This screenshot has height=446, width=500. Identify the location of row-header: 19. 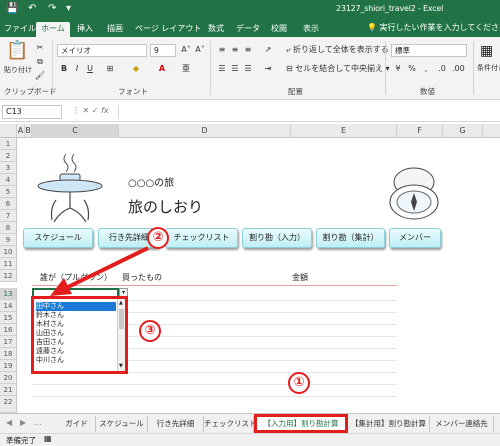
(8, 366).